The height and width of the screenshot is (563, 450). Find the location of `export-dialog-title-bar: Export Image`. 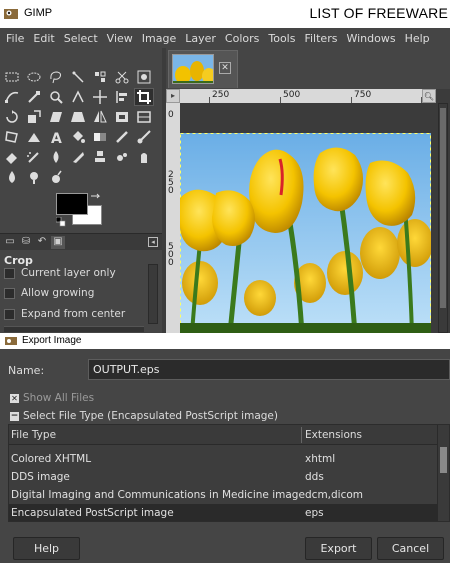

export-dialog-title-bar: Export Image is located at coordinates (225, 341).